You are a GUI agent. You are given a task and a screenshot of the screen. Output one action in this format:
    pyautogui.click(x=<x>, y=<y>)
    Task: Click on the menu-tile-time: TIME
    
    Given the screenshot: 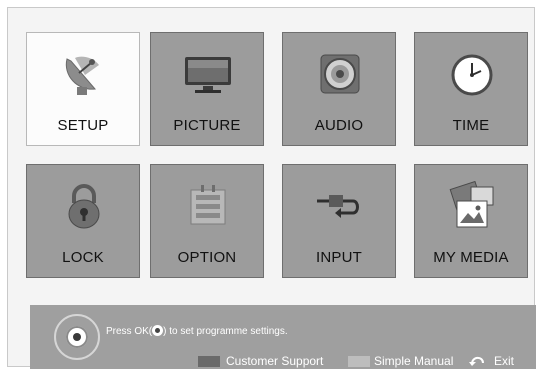 What is the action you would take?
    pyautogui.click(x=471, y=89)
    